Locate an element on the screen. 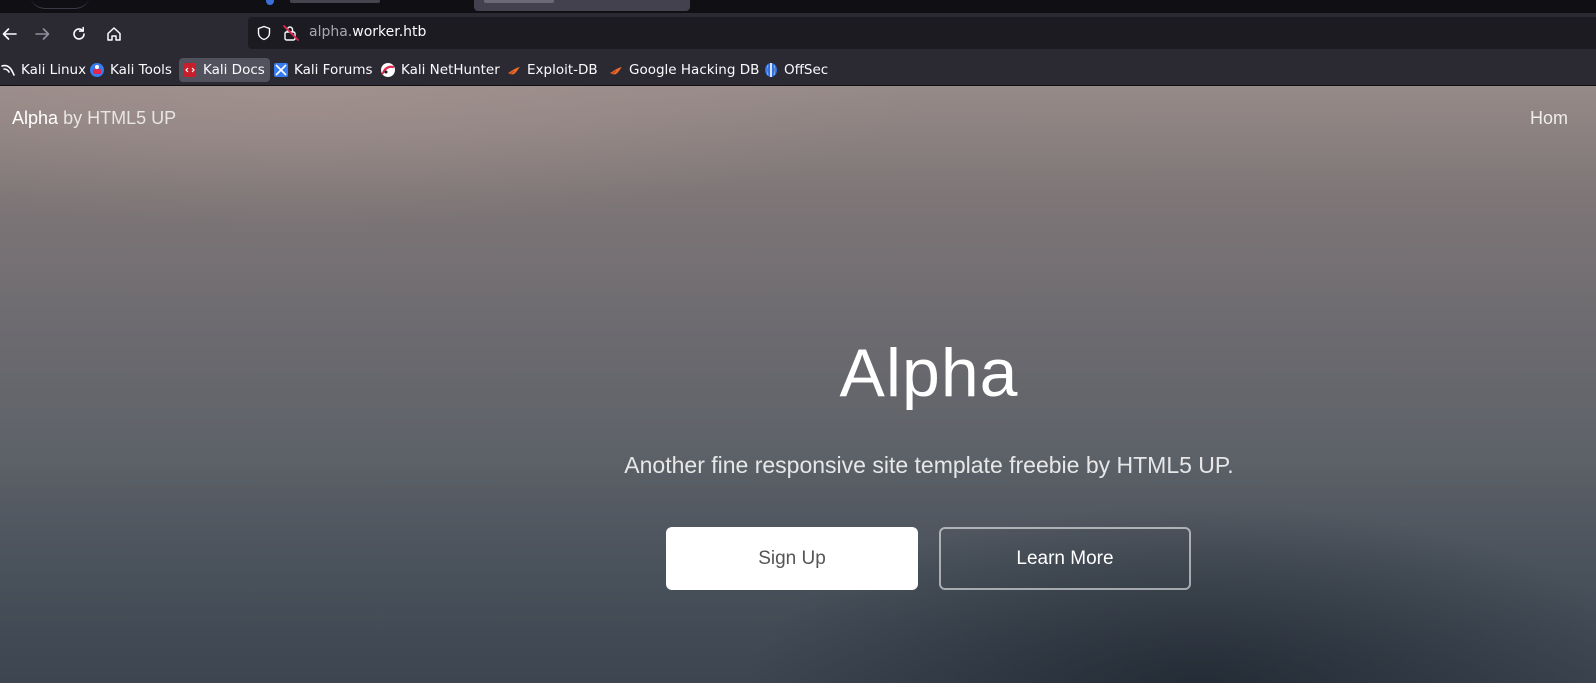  url-text: alpha.worker.htb is located at coordinates (367, 32).